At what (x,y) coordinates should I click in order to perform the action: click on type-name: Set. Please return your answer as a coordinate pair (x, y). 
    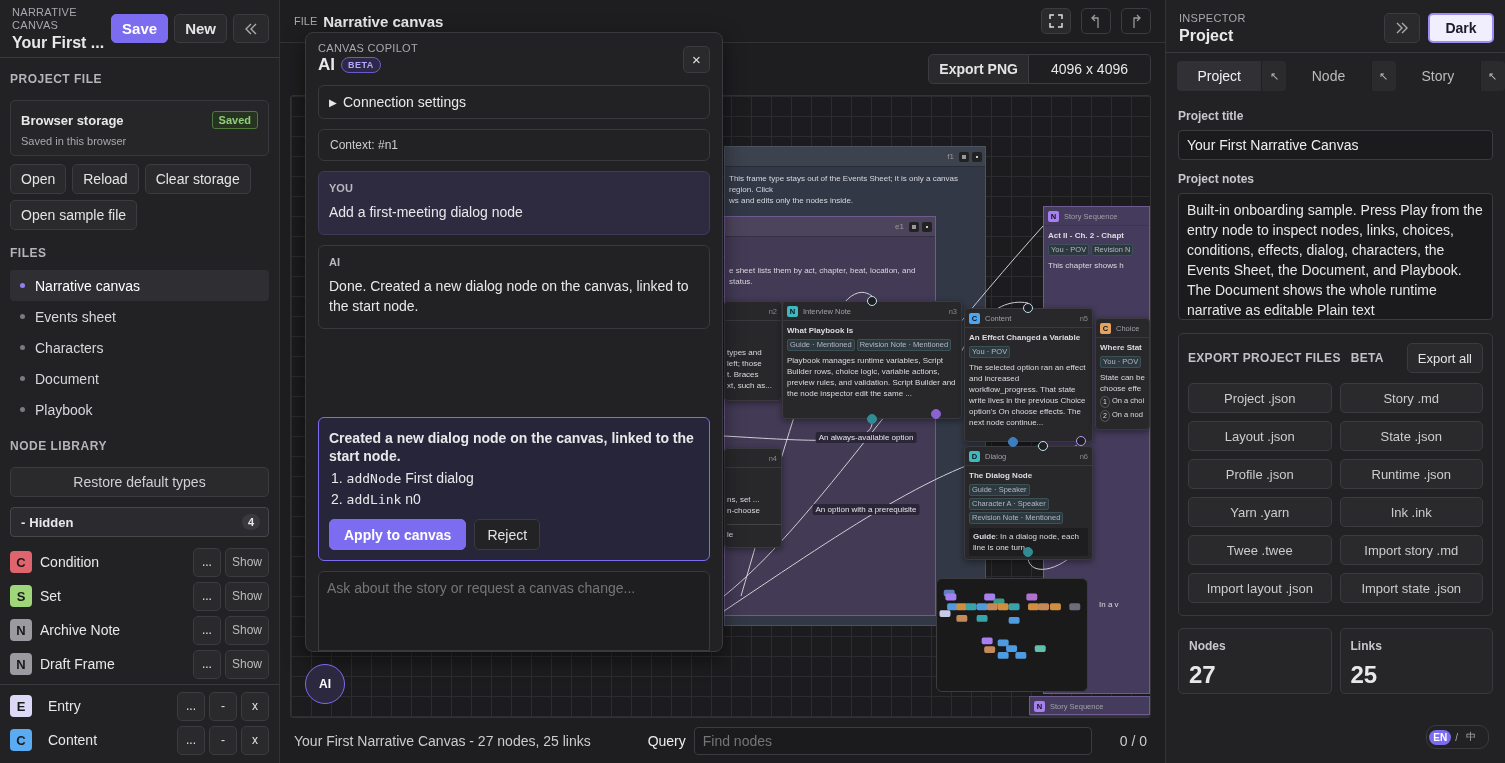
    Looking at the image, I should click on (50, 596).